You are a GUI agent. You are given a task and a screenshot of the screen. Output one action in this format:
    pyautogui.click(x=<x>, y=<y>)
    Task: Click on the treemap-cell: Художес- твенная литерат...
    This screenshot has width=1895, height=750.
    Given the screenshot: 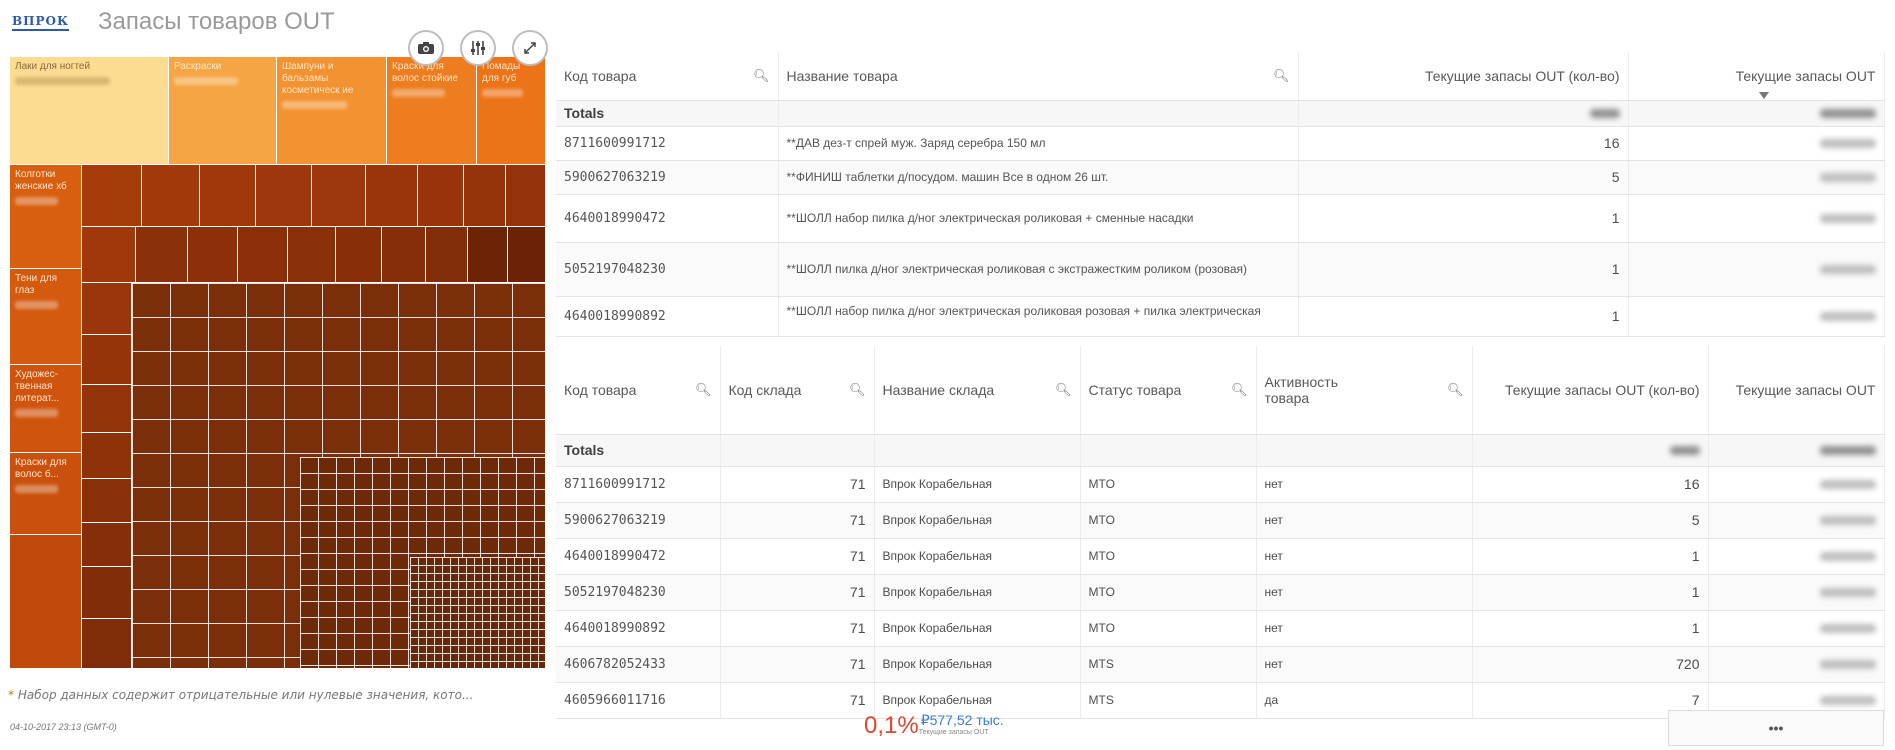 What is the action you would take?
    pyautogui.click(x=46, y=409)
    